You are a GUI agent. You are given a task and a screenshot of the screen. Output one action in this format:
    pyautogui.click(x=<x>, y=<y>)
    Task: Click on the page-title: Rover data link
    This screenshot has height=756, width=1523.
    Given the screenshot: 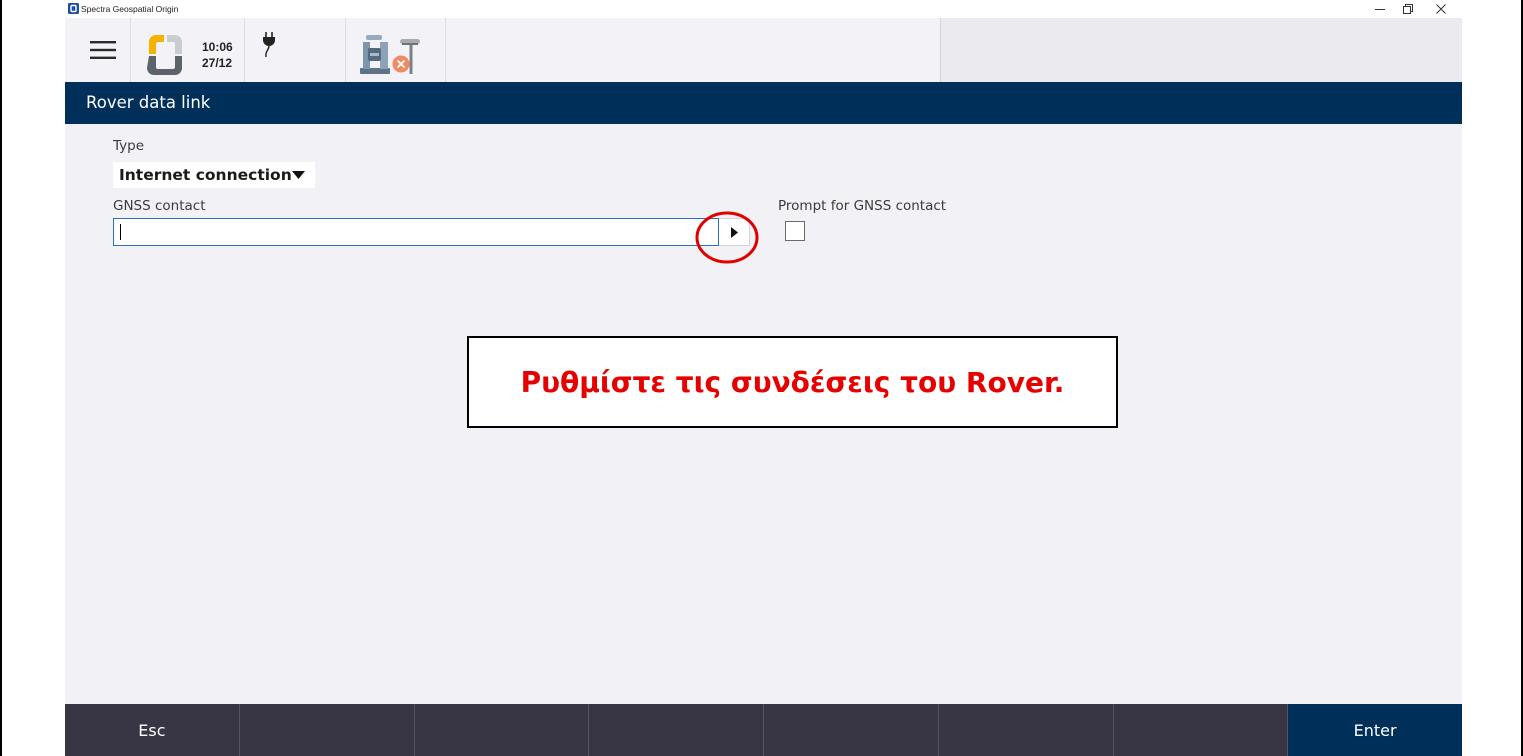 What is the action you would take?
    pyautogui.click(x=148, y=102)
    